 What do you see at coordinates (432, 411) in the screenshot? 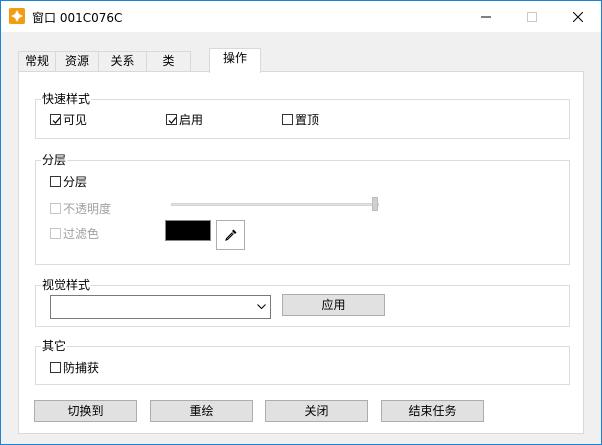
I see `end-task-button: 结束任务` at bounding box center [432, 411].